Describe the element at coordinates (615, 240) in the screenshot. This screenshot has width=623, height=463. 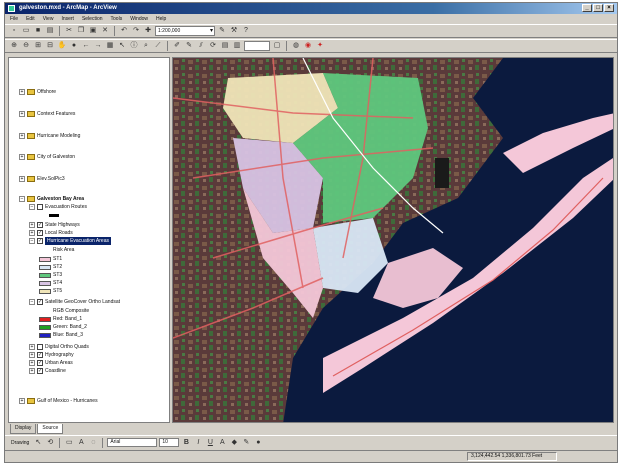
I see `map-scrollbar` at that location.